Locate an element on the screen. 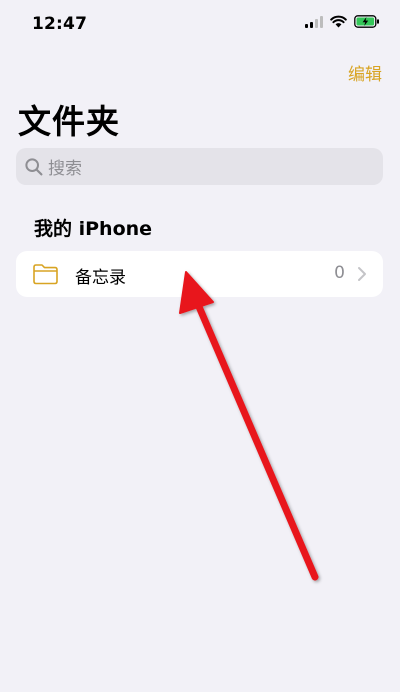  folder-row-notes: 备忘录 0 is located at coordinates (199, 274).